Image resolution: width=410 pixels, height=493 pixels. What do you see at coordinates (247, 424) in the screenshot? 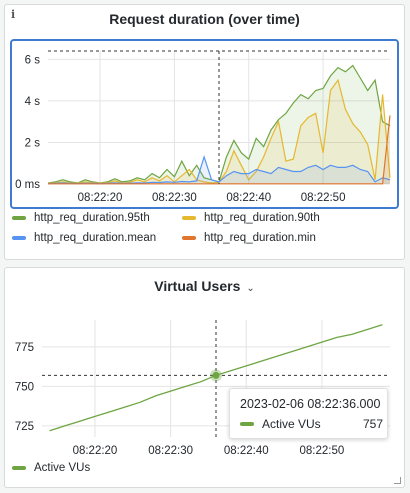
I see `tooltip-swatch` at bounding box center [247, 424].